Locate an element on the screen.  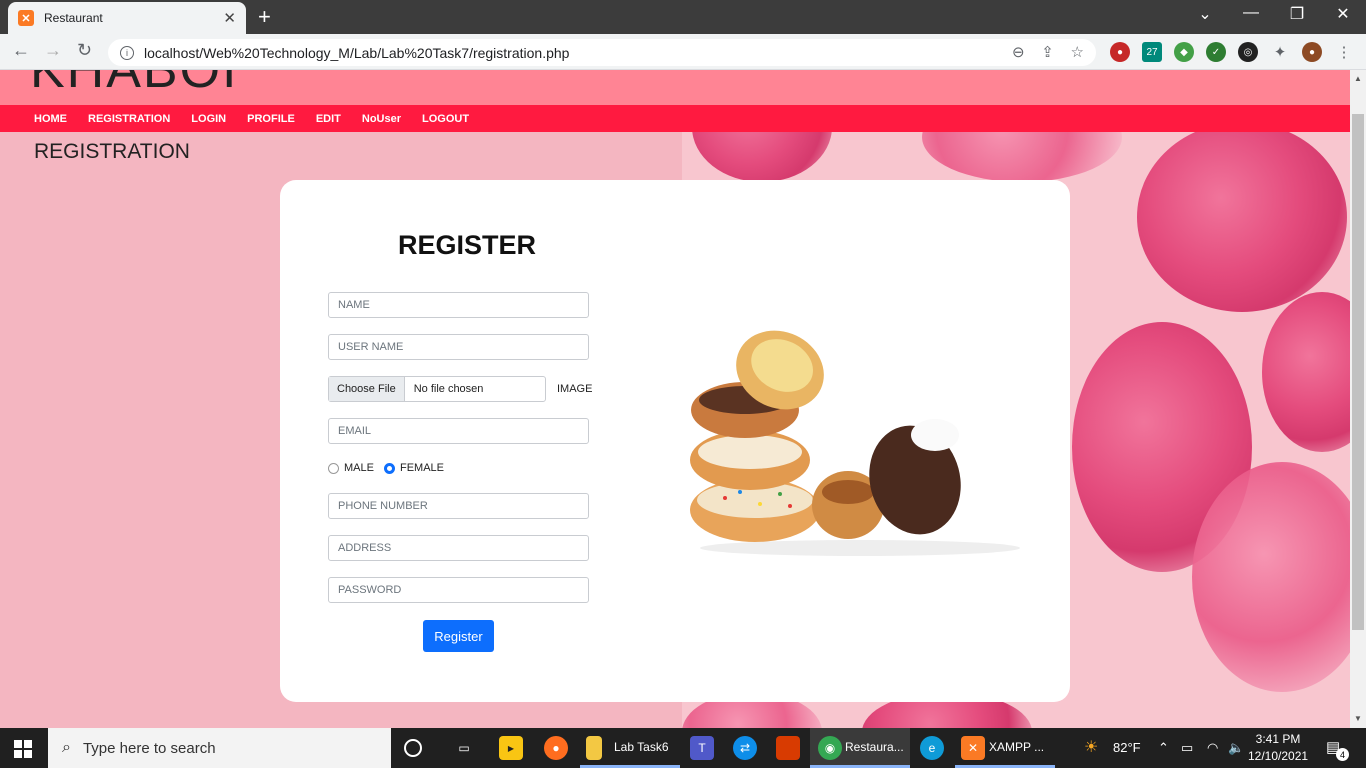
shield-extension-icon: ✓ is located at coordinates (1216, 52).